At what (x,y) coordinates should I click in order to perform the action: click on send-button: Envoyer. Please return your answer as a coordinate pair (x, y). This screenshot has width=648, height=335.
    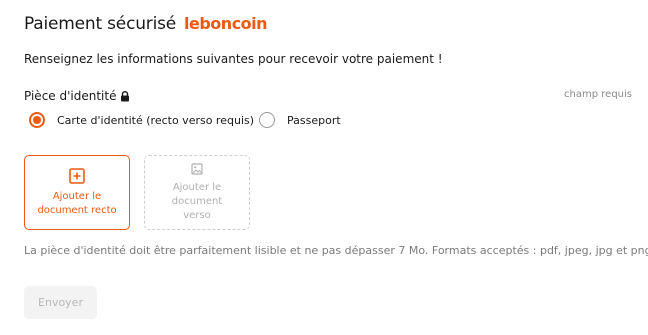
    Looking at the image, I should click on (60, 302).